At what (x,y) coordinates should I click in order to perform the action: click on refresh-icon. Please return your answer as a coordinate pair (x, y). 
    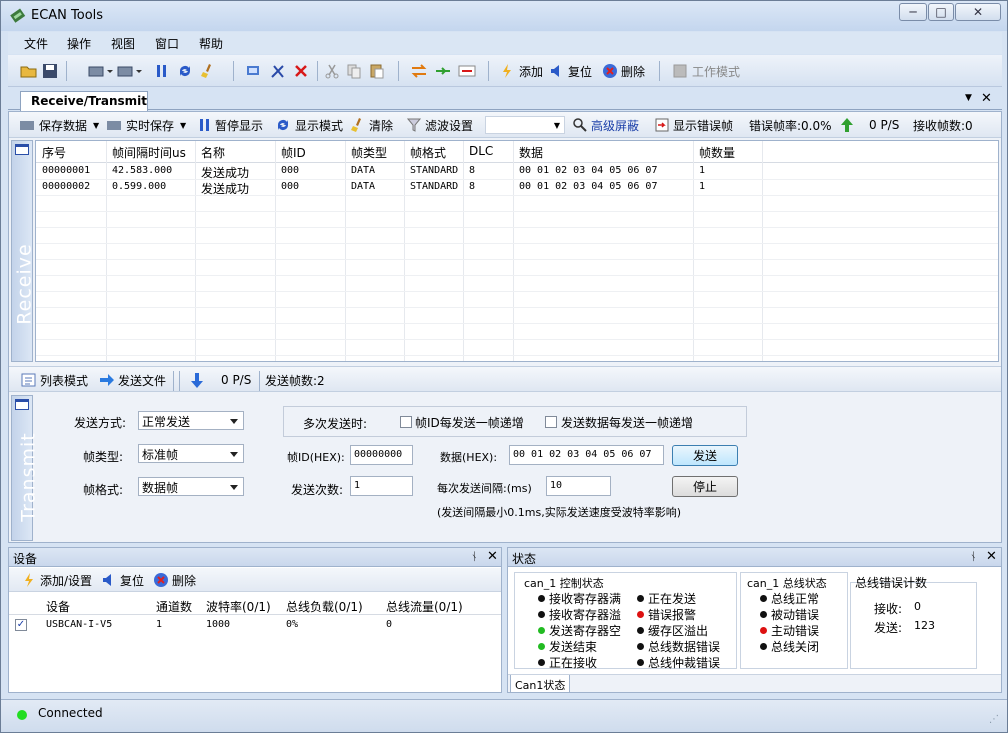
    Looking at the image, I should click on (185, 71).